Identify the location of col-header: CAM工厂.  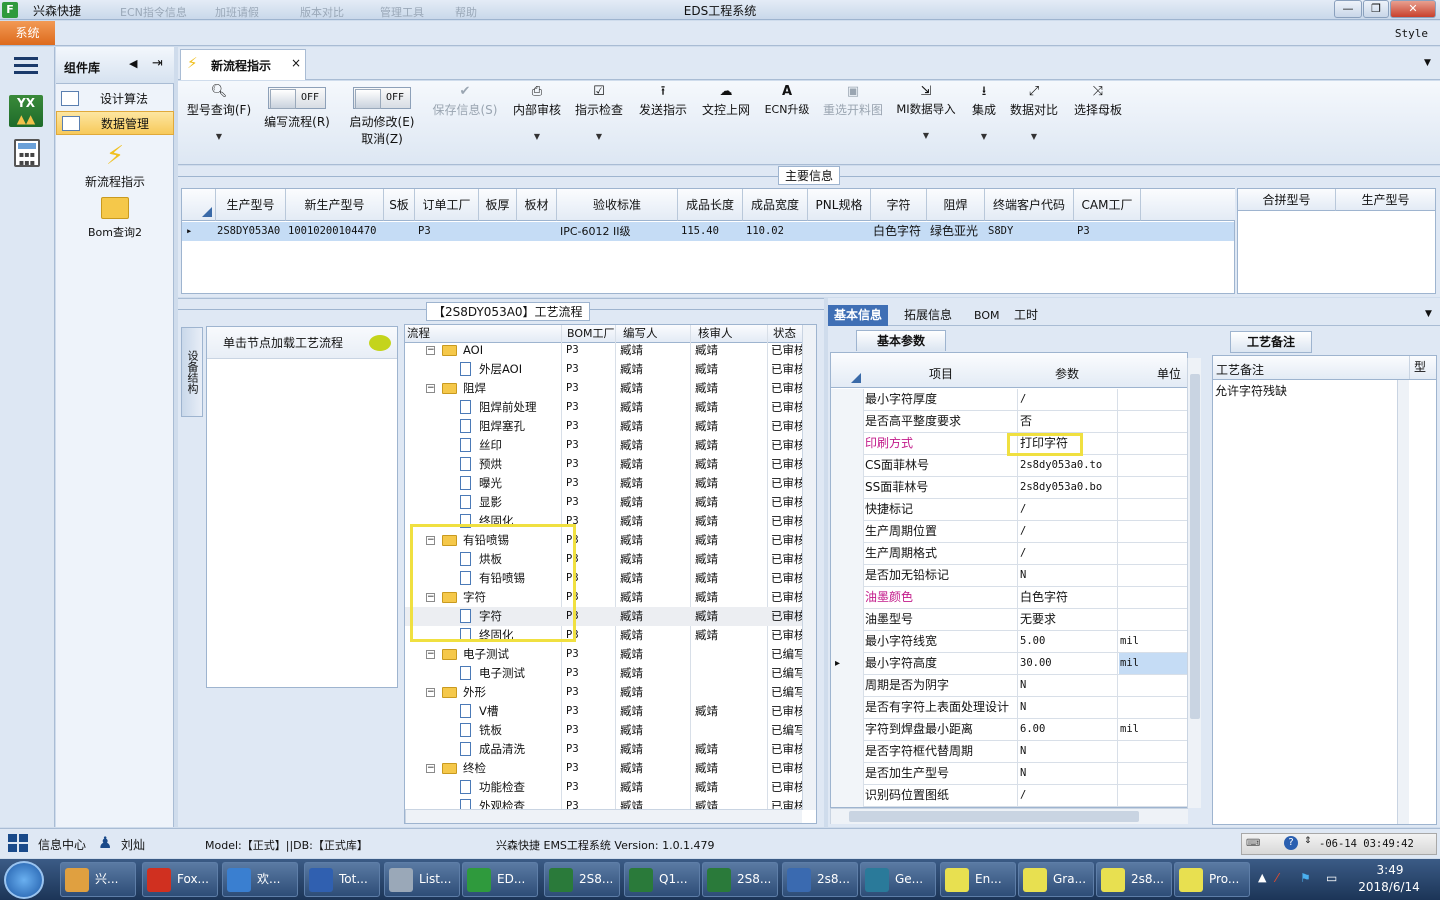
(1107, 205).